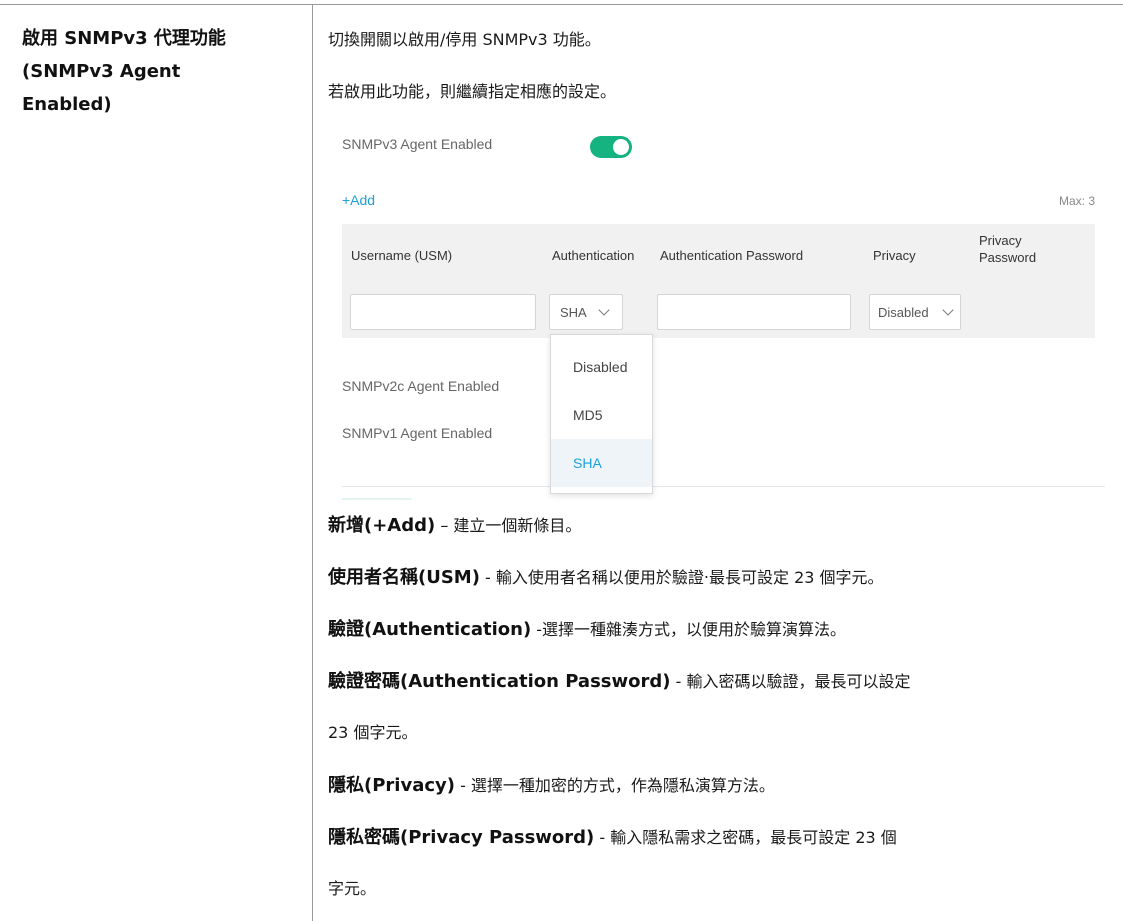 This screenshot has height=921, width=1123. Describe the element at coordinates (67, 104) in the screenshot. I see `parameter-title-line-3: Enabled)` at that location.